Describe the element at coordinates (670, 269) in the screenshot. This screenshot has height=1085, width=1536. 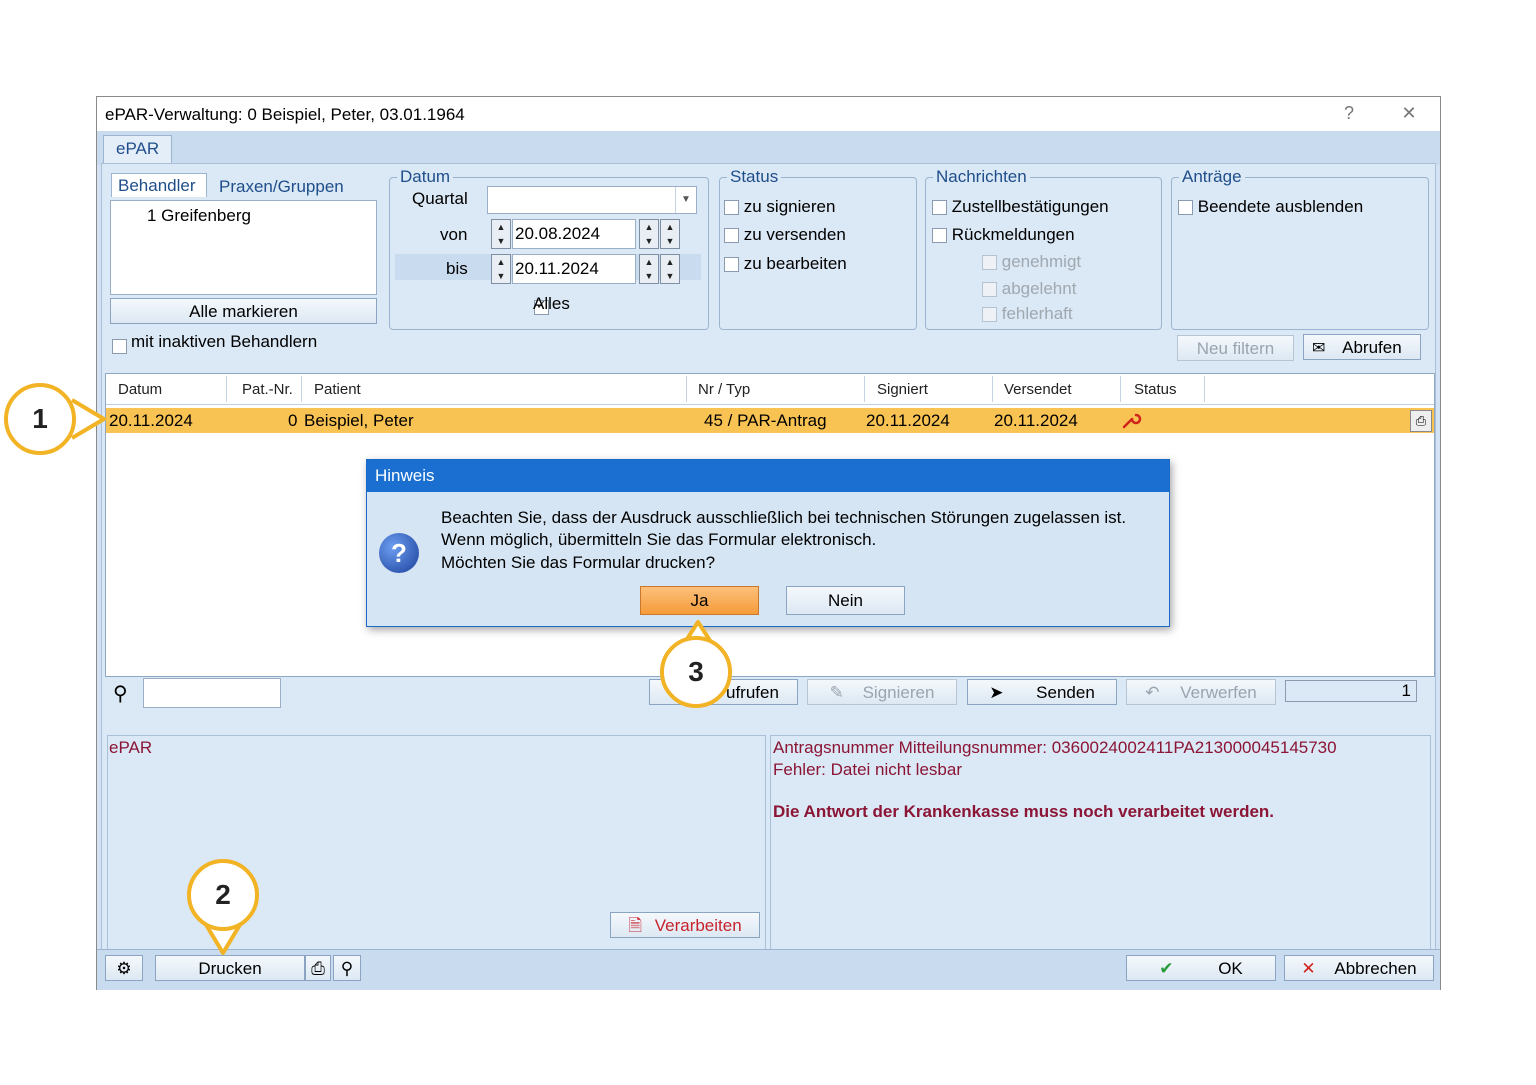
I see `bis-spin-right-b: ▲ ▼` at that location.